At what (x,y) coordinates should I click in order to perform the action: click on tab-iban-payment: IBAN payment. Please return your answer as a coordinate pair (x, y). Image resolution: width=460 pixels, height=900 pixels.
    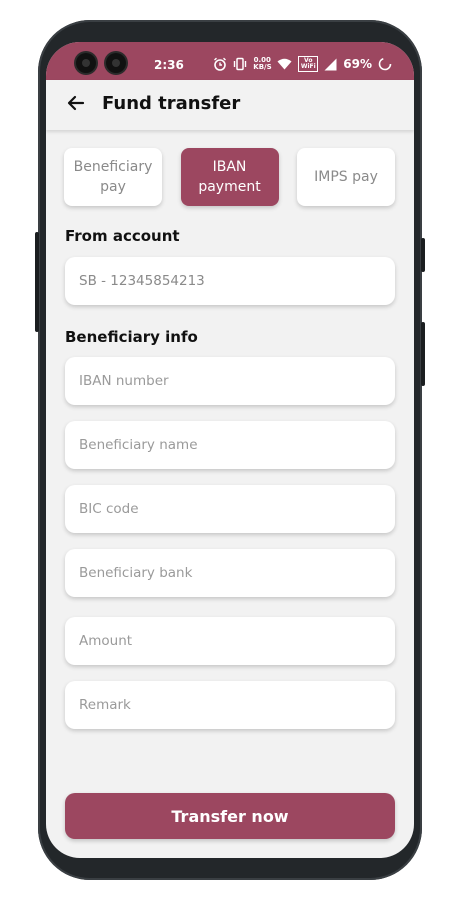
    Looking at the image, I should click on (229, 177).